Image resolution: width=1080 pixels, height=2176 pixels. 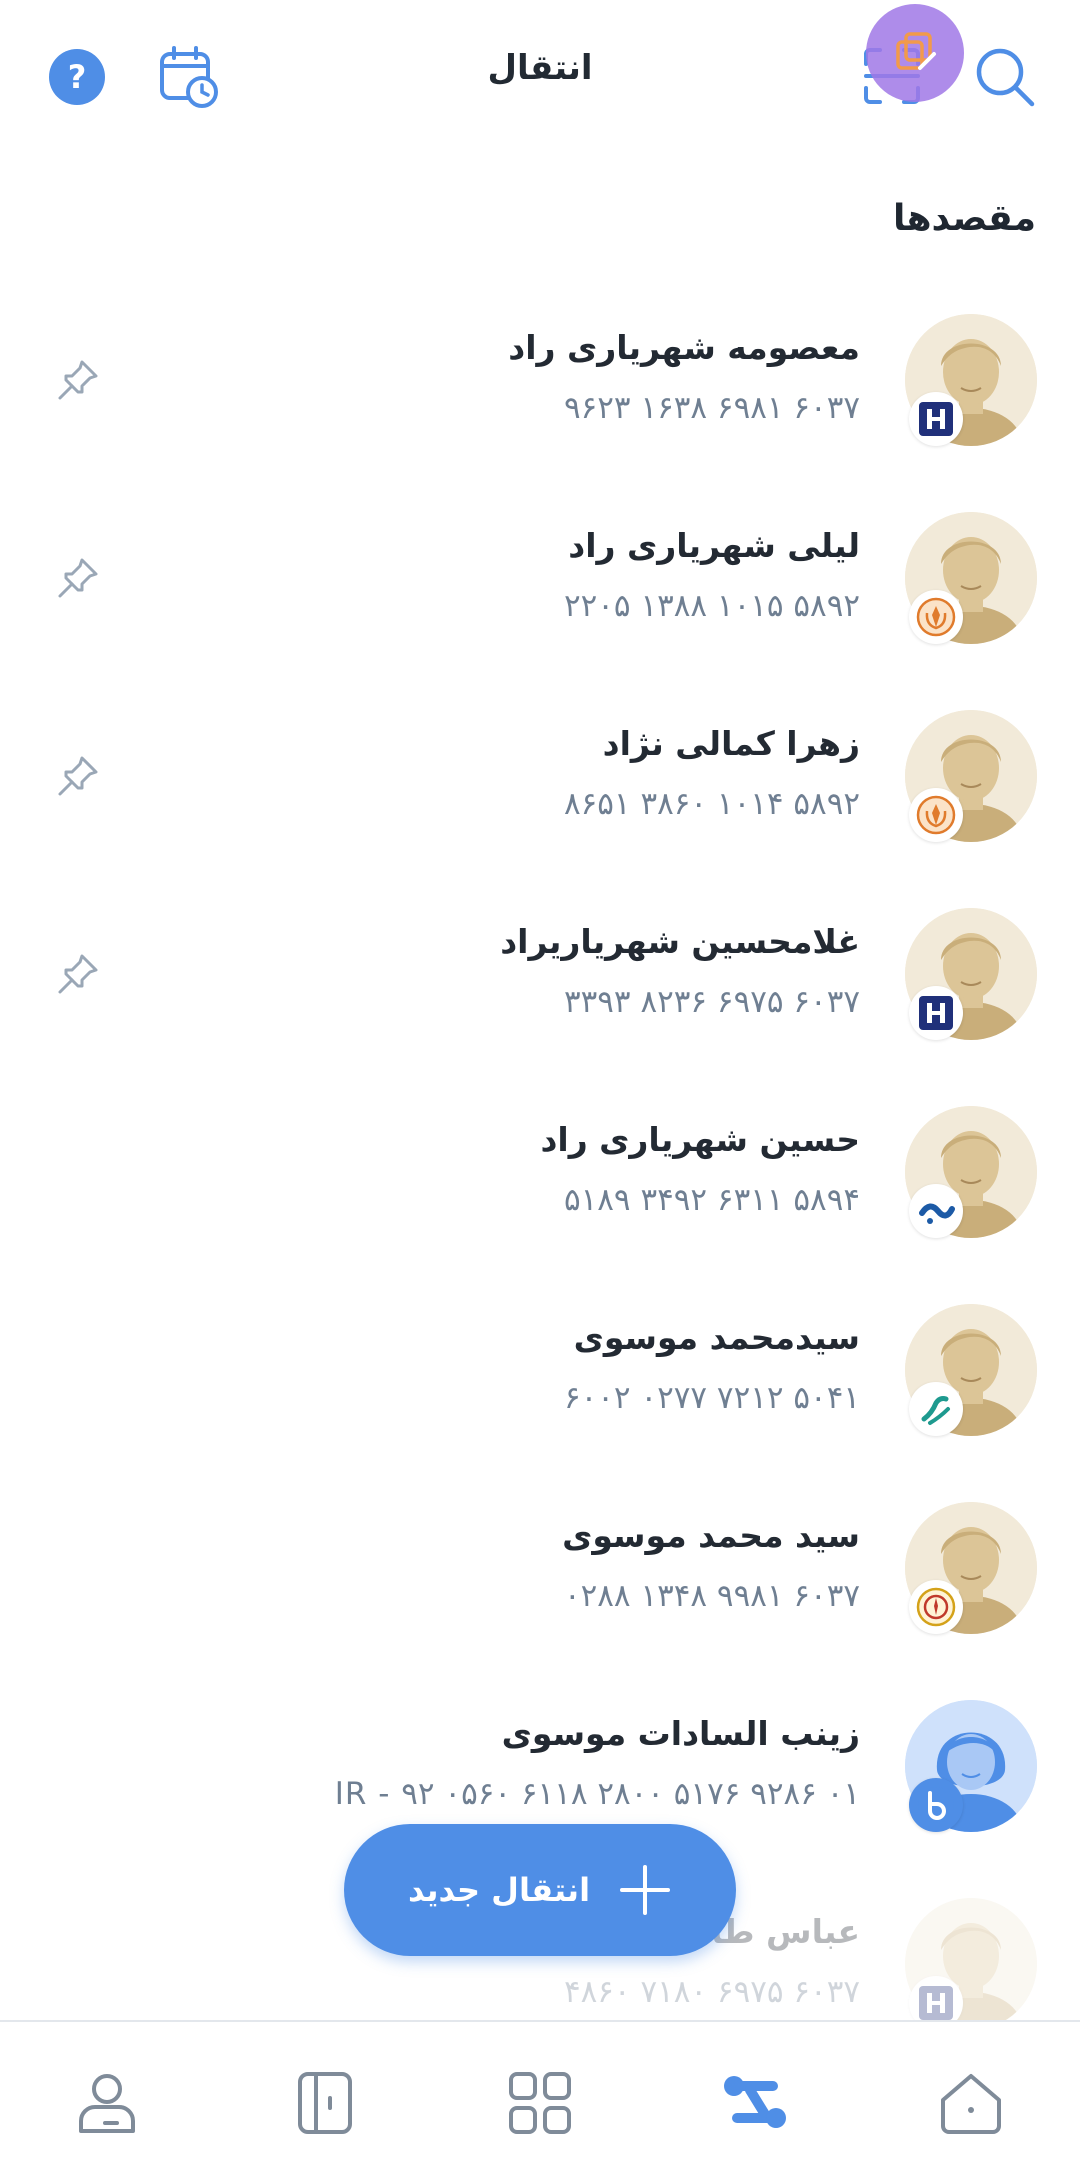 What do you see at coordinates (540, 1389) in the screenshot?
I see `contact-row: سیدمحمد موسوی ۵۰۴۱ ۷۲۱۲ ۰۲۷۷ ۶۰۰۲` at bounding box center [540, 1389].